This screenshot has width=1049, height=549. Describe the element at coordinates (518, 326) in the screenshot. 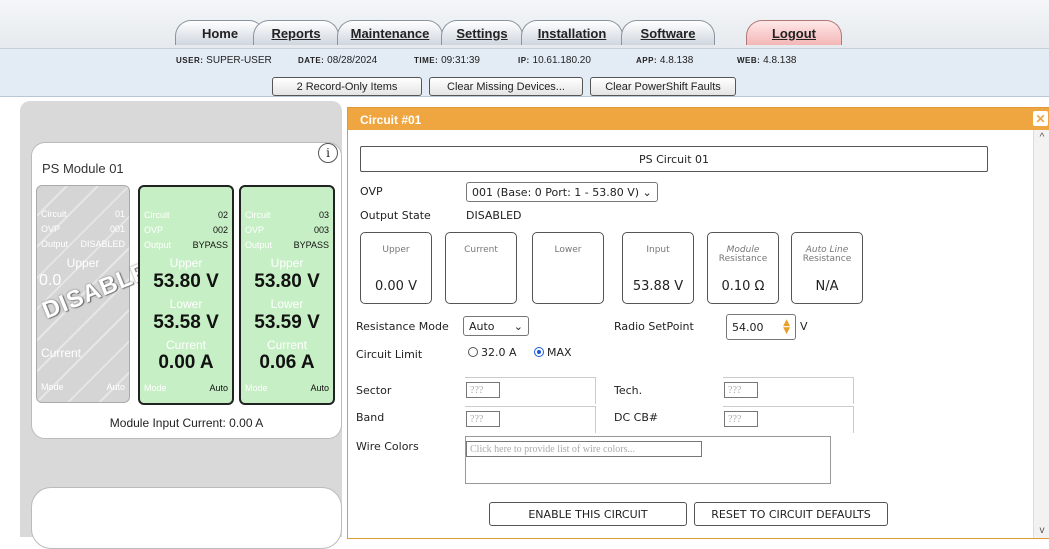

I see `chevron-down-icon: ⌄` at that location.